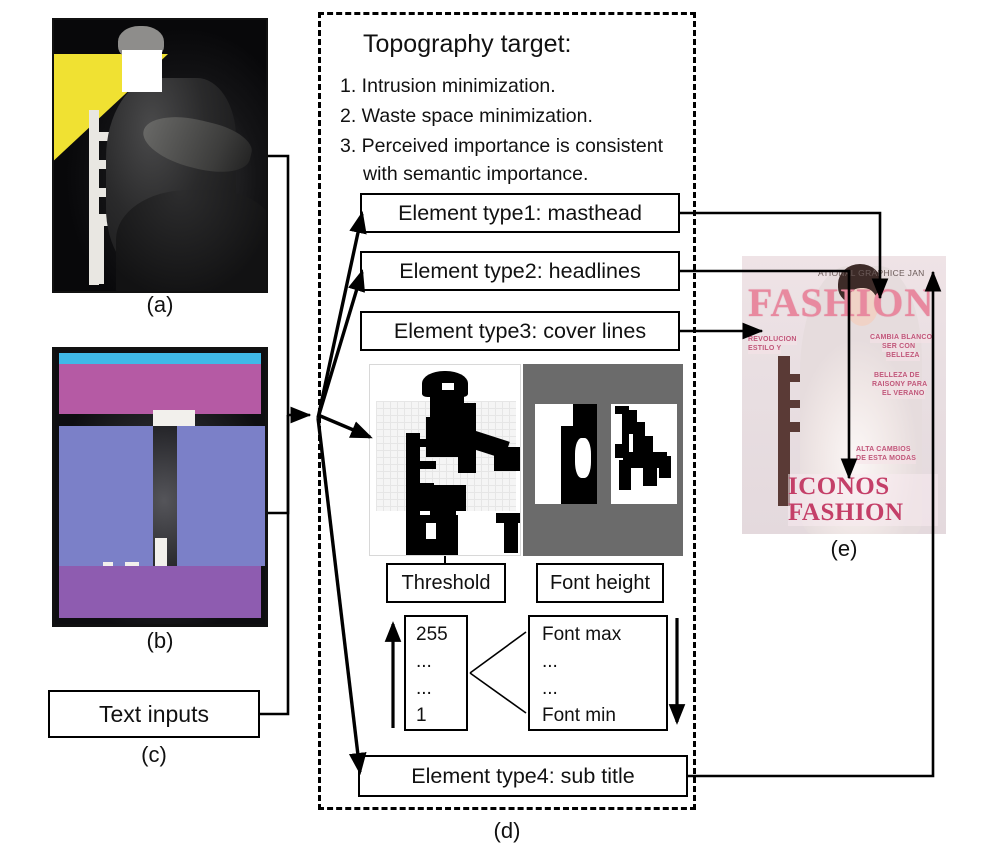 The height and width of the screenshot is (863, 1003). I want to click on element-type1-label: Element type1: masthead, so click(520, 212).